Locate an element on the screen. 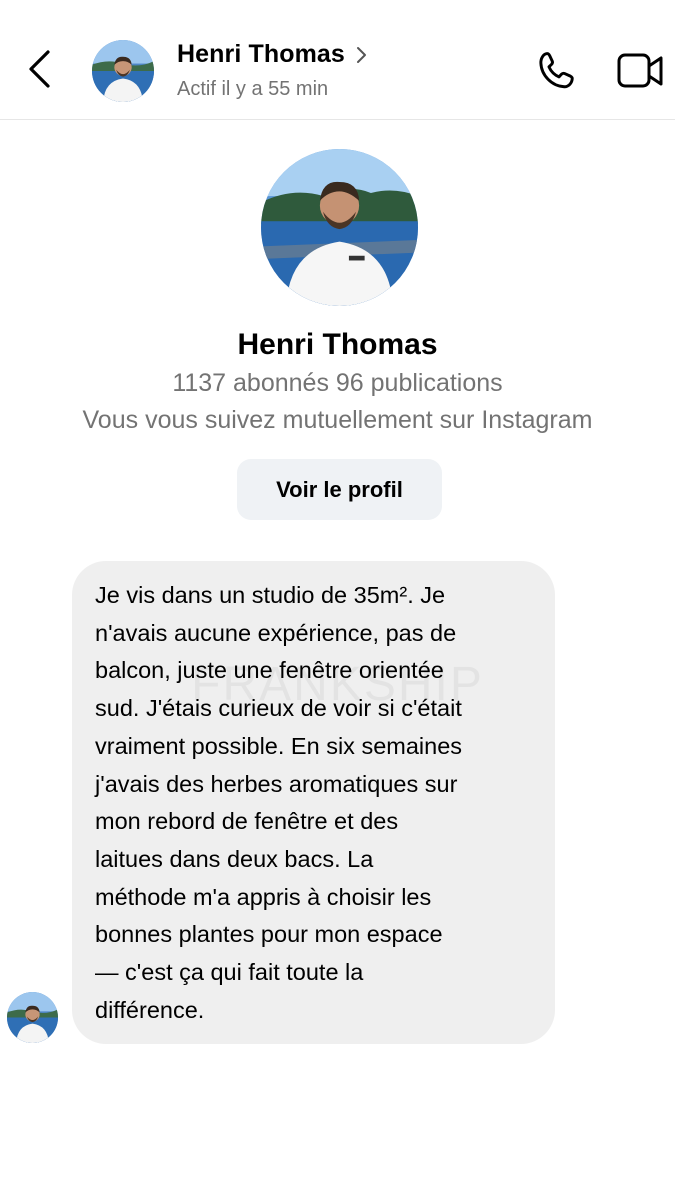 The height and width of the screenshot is (1200, 675). video-camera-icon is located at coordinates (640, 70).